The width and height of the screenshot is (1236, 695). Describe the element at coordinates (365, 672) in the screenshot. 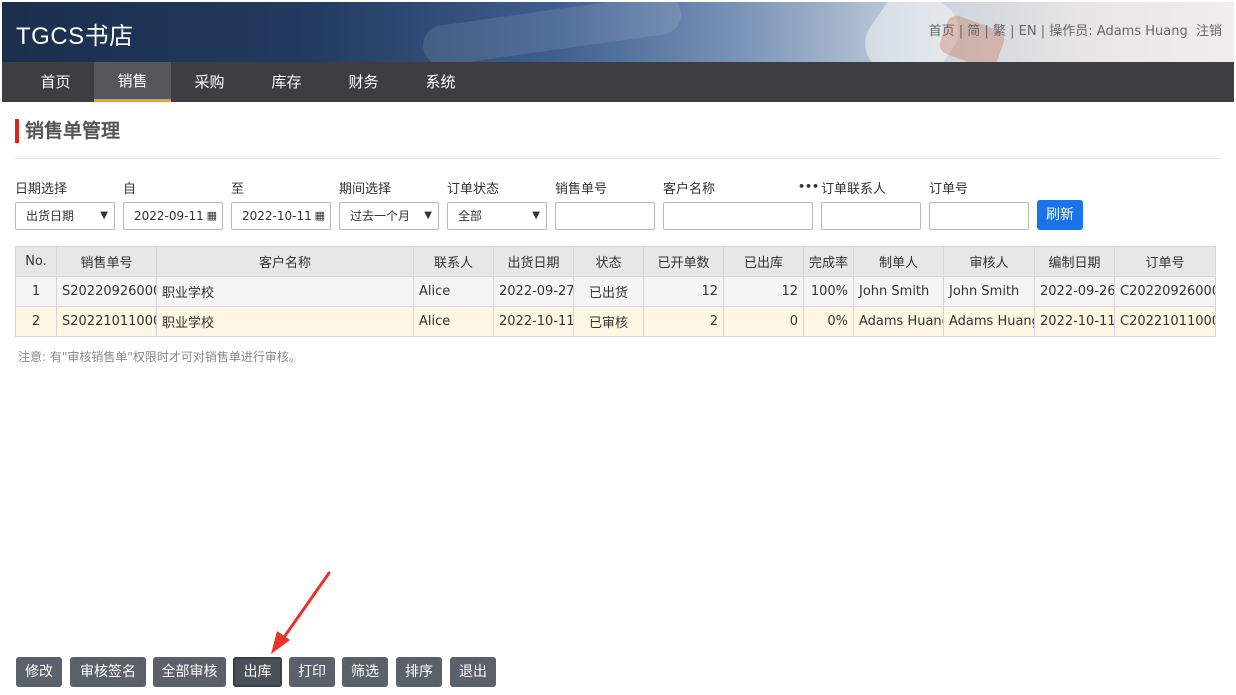

I see `filter-button: 筛选` at that location.